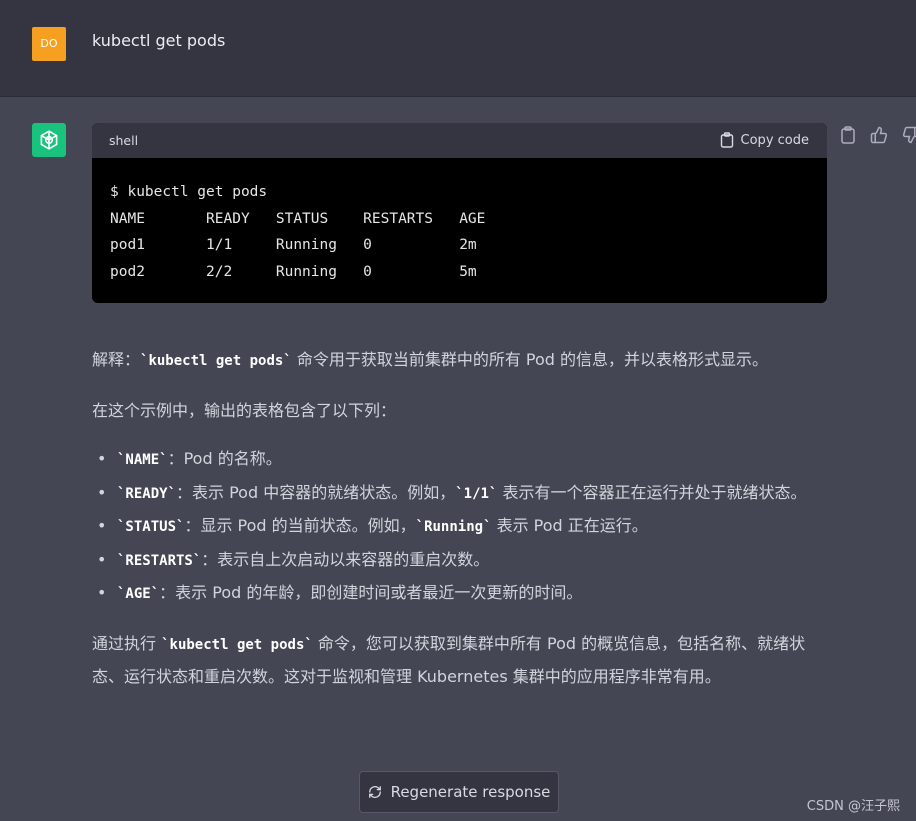 The width and height of the screenshot is (916, 821). Describe the element at coordinates (293, 271) in the screenshot. I see `code-line: pod2 2/2 Running 0 5m` at that location.